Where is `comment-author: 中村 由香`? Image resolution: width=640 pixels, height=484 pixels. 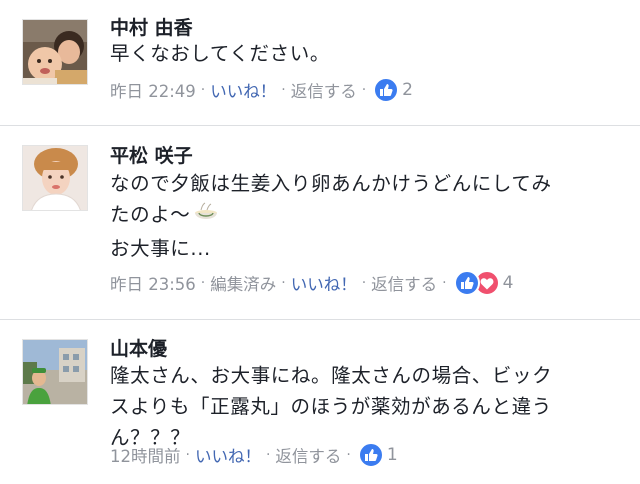 comment-author: 中村 由香 is located at coordinates (151, 28).